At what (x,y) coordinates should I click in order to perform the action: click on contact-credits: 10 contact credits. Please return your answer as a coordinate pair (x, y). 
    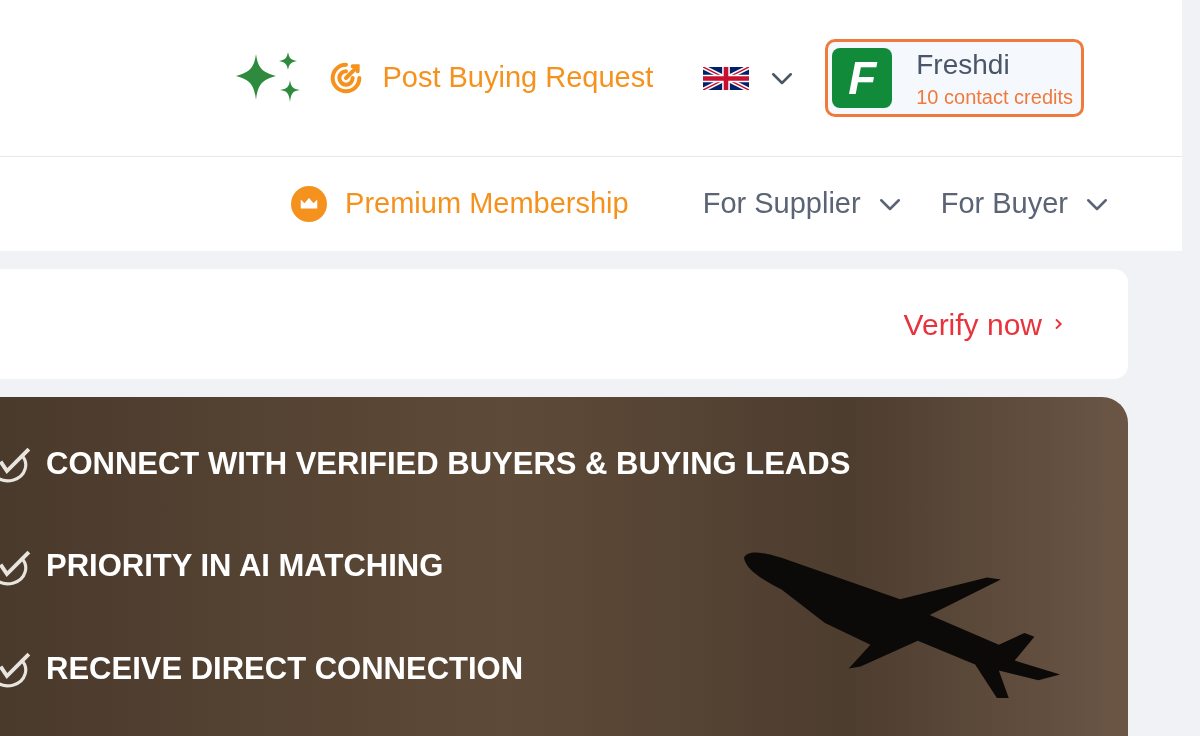
    Looking at the image, I should click on (994, 97).